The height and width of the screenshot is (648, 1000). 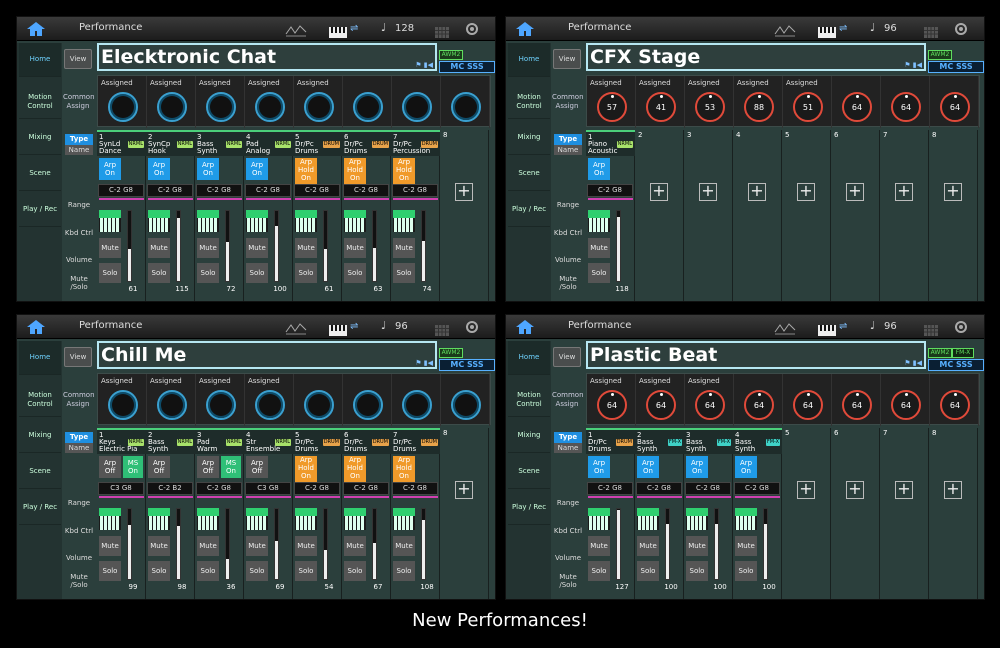 What do you see at coordinates (219, 143) in the screenshot?
I see `part-header: 3 Bass Synth NRML` at bounding box center [219, 143].